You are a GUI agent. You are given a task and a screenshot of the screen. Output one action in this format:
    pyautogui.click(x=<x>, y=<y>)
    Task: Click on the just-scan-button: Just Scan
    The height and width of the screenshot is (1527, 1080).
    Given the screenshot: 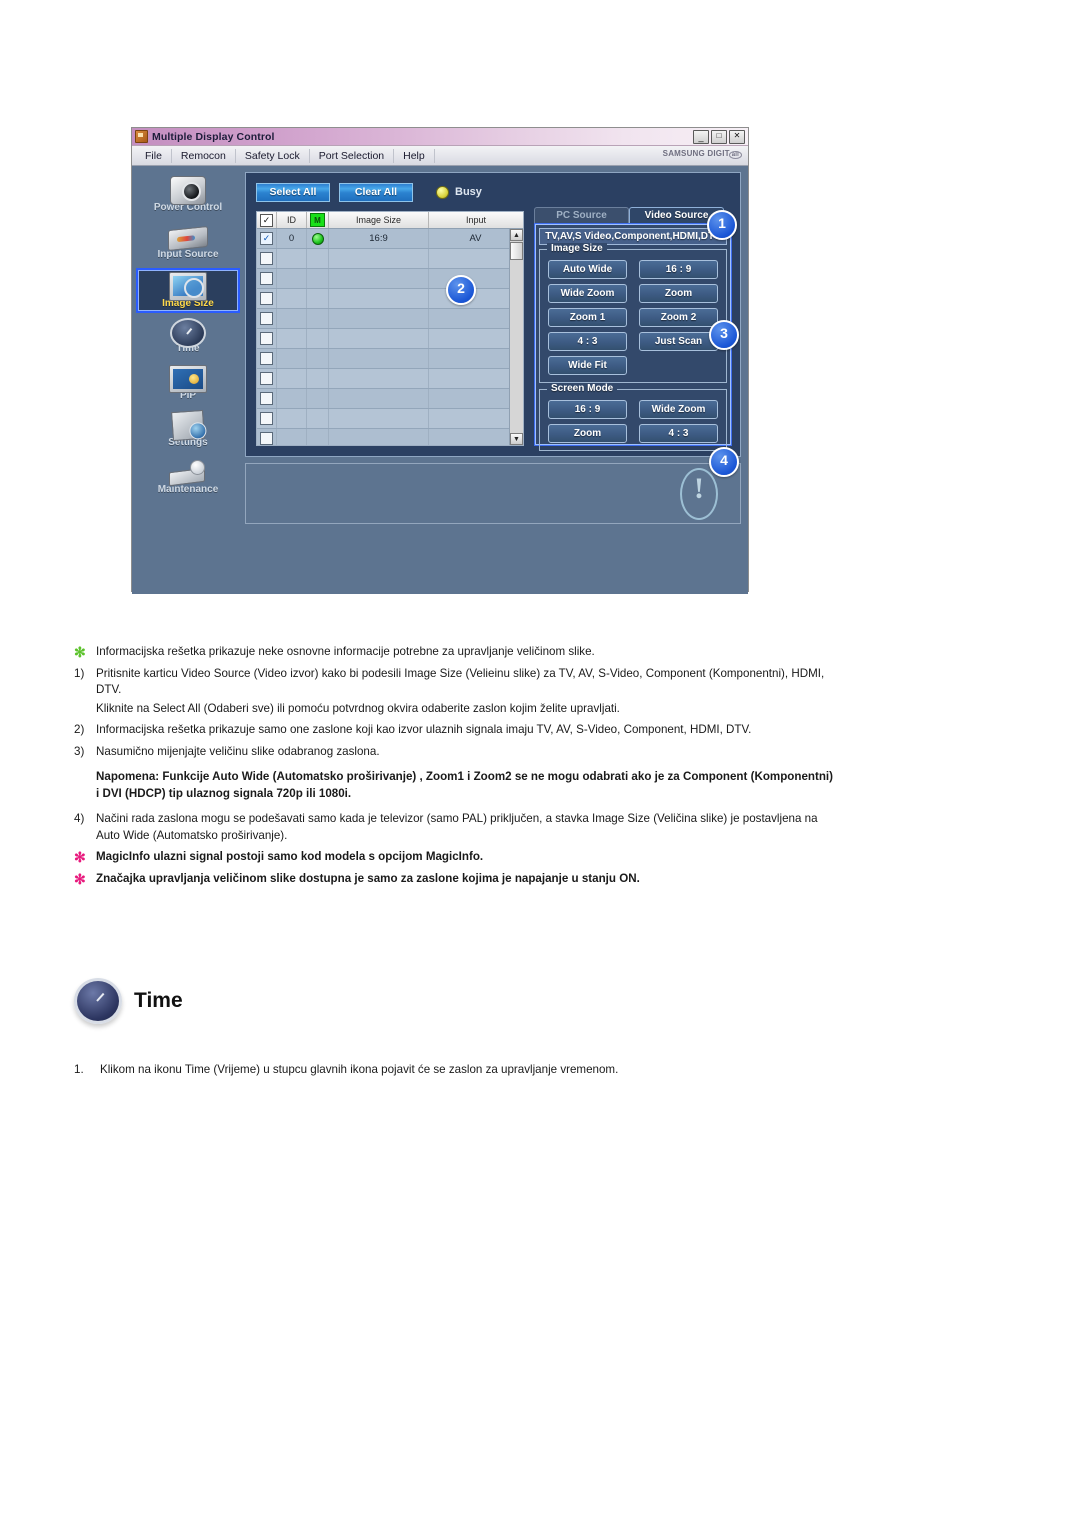 What is the action you would take?
    pyautogui.click(x=678, y=341)
    